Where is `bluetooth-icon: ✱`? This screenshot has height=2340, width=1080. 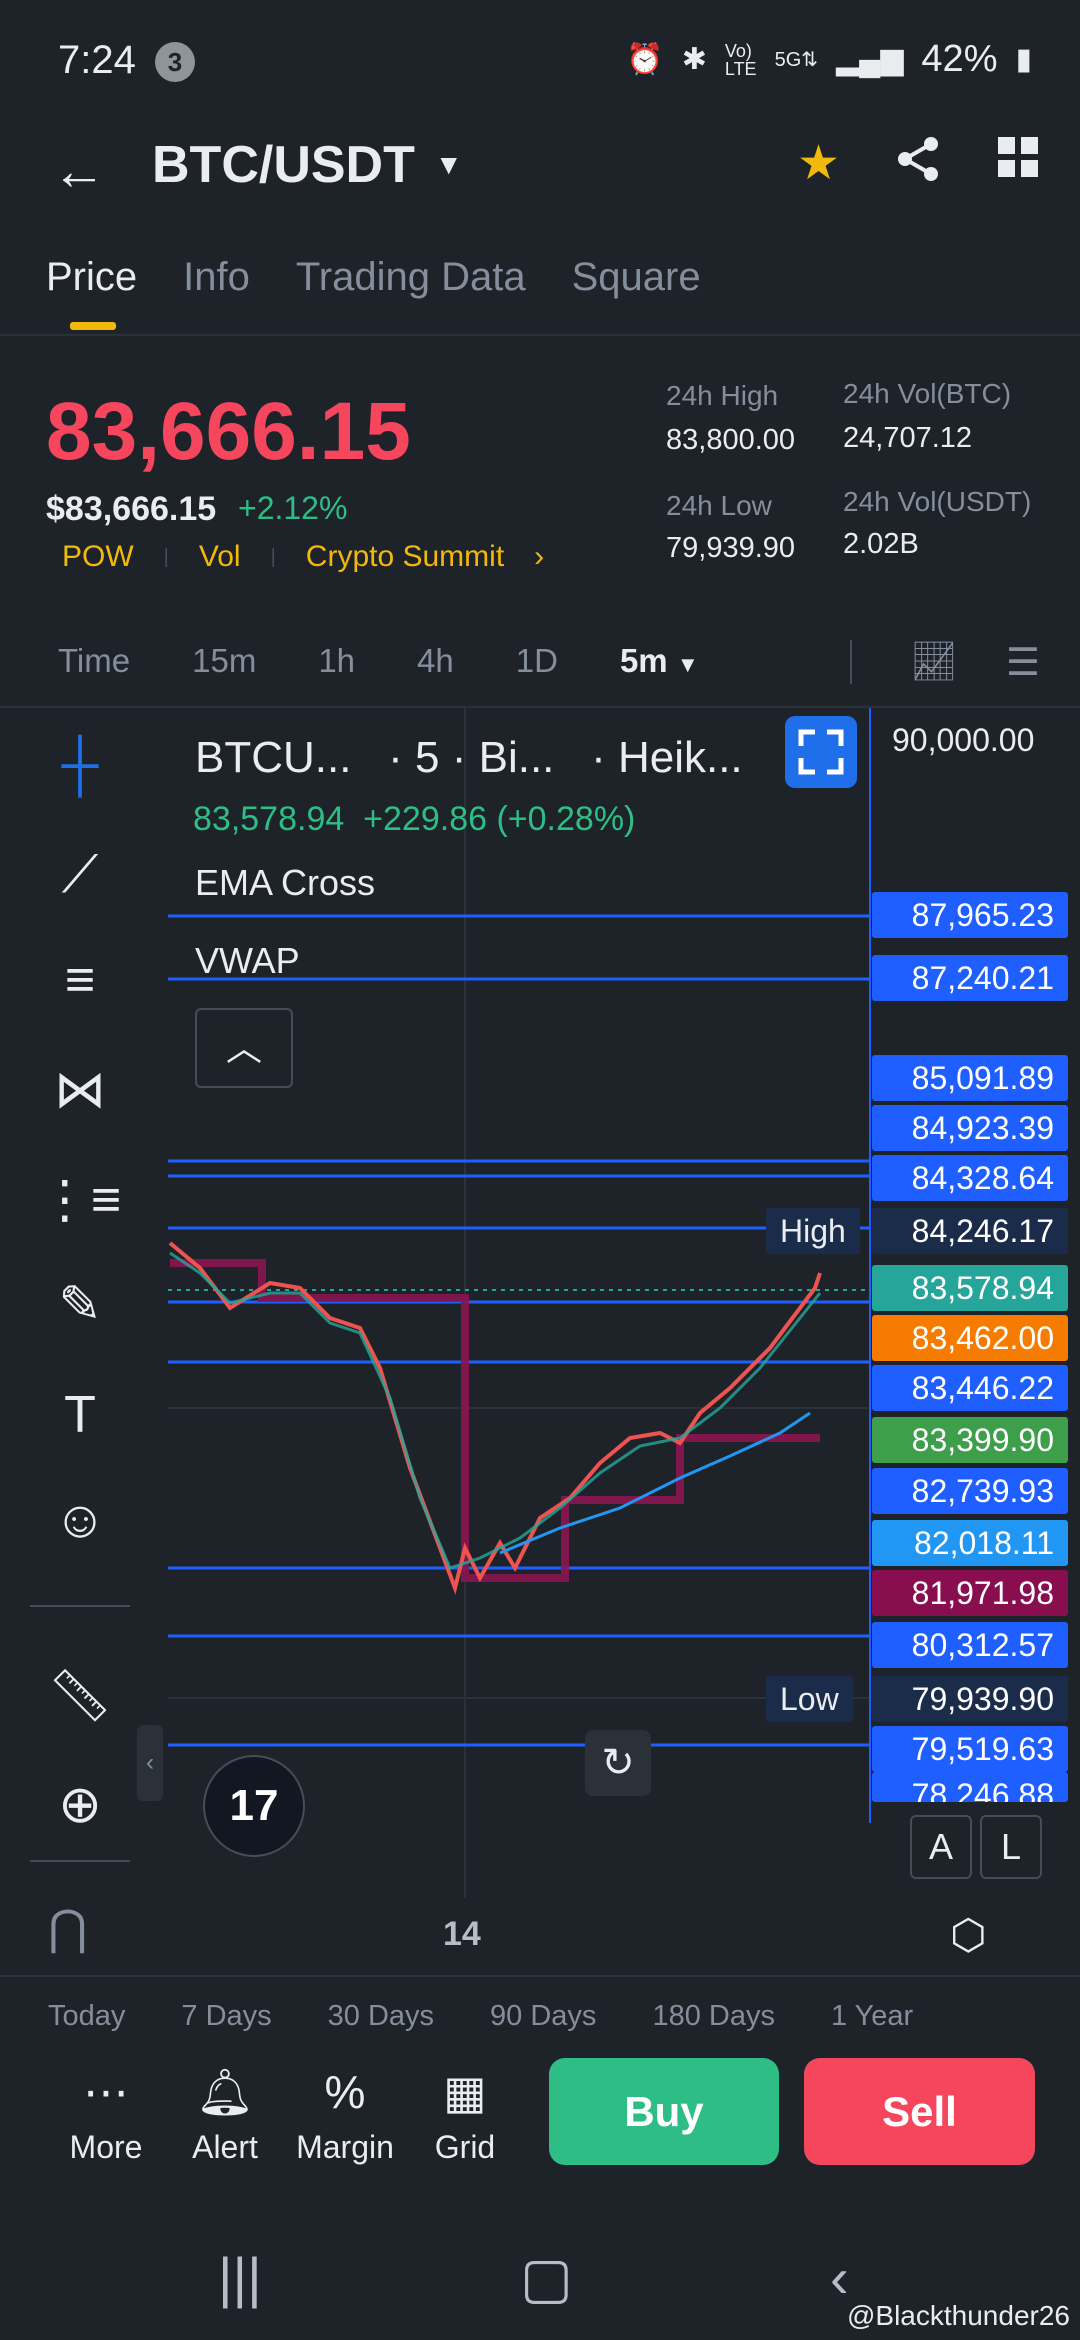 bluetooth-icon: ✱ is located at coordinates (694, 59).